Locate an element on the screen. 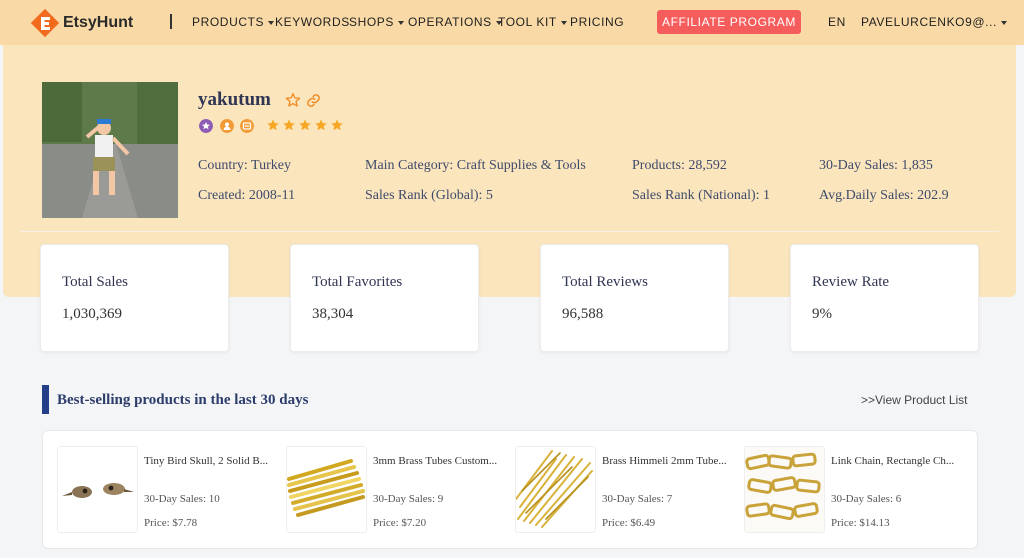 Image resolution: width=1024 pixels, height=558 pixels. etsyhunt-logo-icon is located at coordinates (45, 23).